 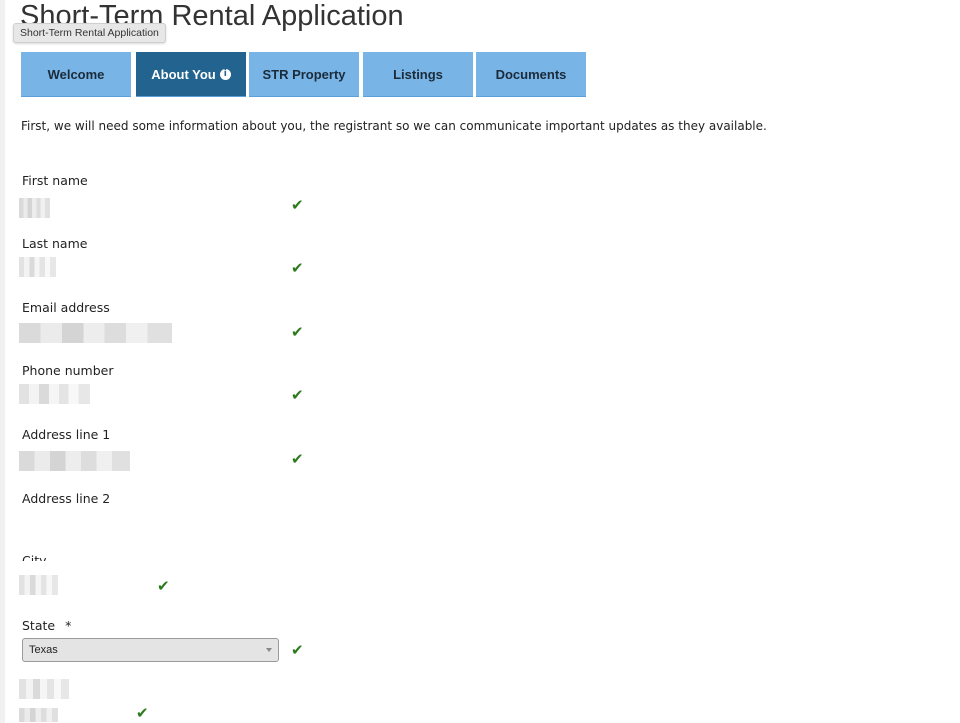 What do you see at coordinates (89, 33) in the screenshot?
I see `title-tooltip: Short-Term Rental Application` at bounding box center [89, 33].